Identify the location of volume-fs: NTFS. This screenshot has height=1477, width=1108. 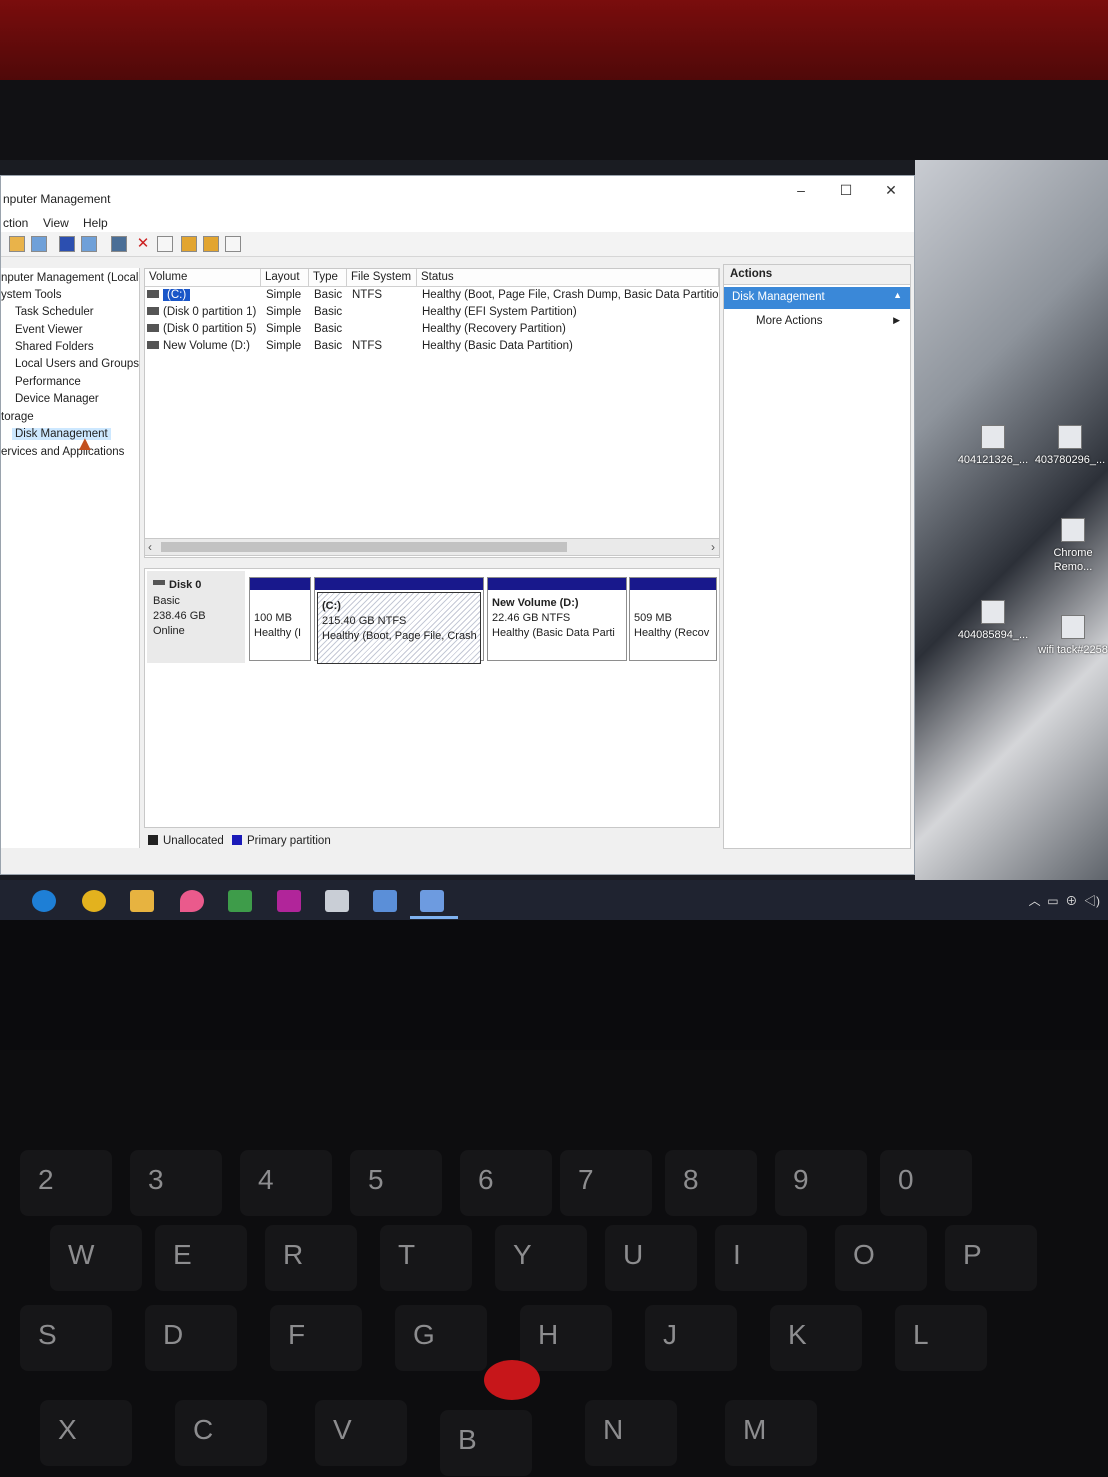
(367, 346).